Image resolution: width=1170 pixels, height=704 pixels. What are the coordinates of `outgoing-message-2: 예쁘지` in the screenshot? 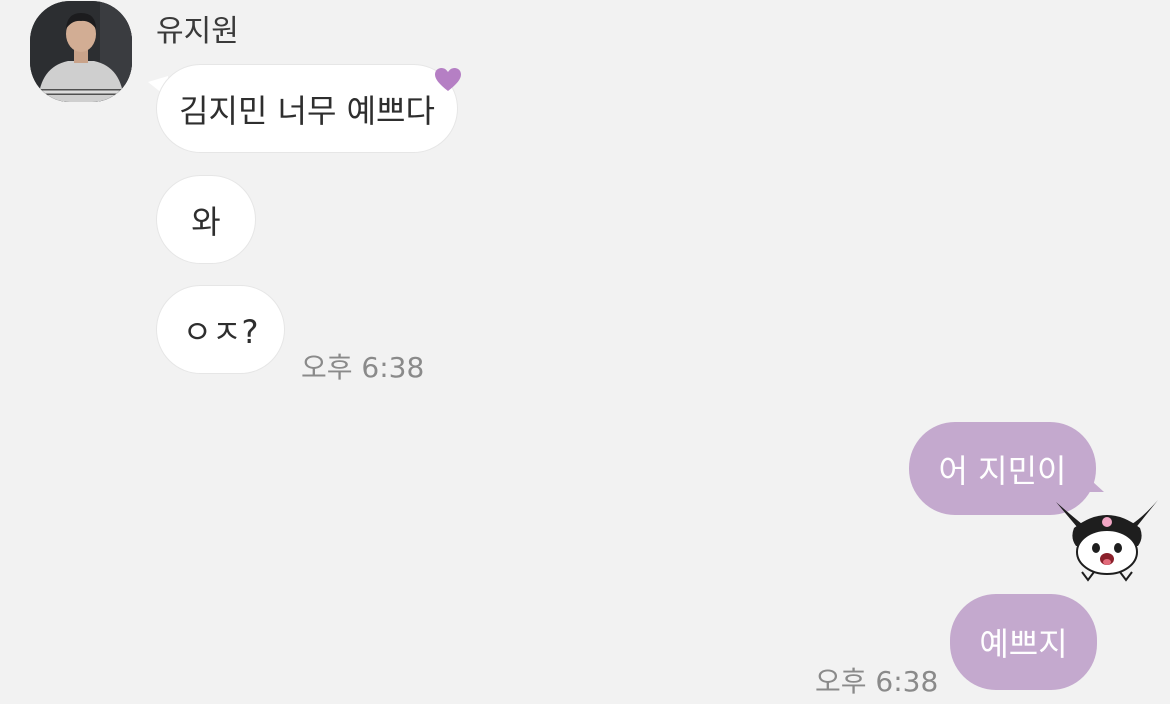 It's located at (1023, 642).